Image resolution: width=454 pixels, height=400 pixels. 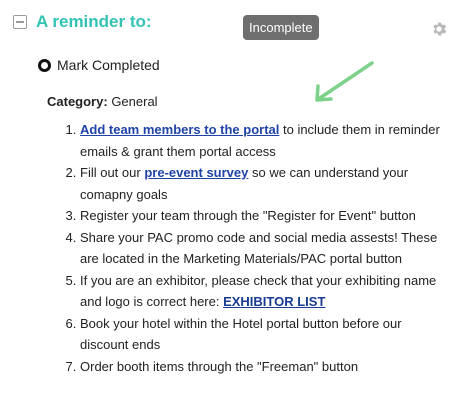 I want to click on annotation-arrow-icon, so click(x=344, y=81).